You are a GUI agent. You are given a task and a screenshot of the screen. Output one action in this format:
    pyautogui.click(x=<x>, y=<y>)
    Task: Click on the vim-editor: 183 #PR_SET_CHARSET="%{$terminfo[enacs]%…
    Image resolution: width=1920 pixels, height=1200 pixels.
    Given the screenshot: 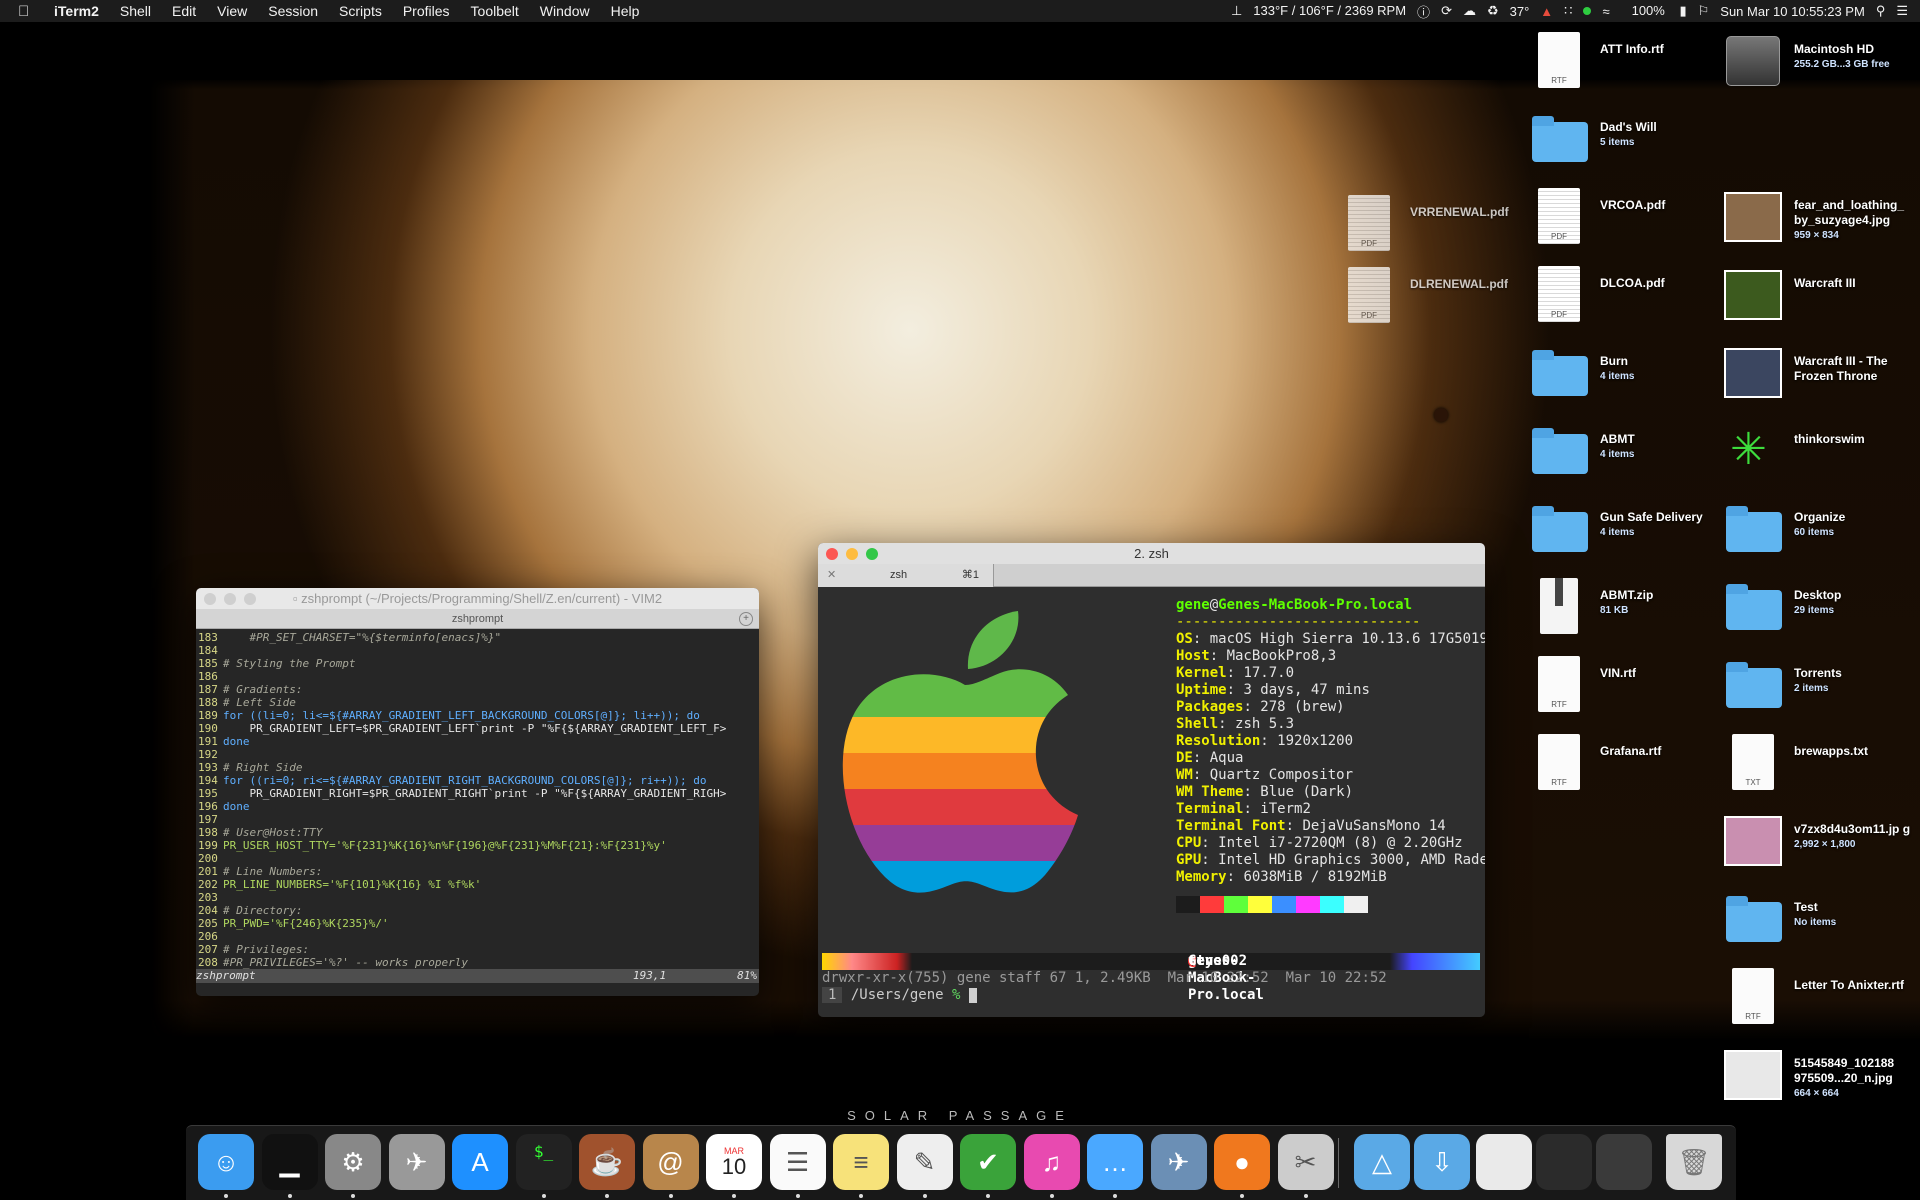 What is the action you would take?
    pyautogui.click(x=477, y=799)
    